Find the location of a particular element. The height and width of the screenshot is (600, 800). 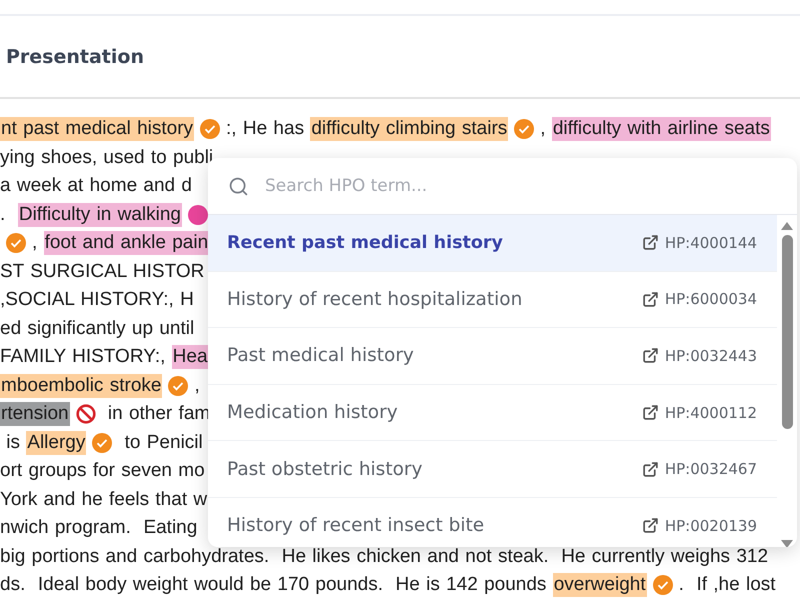

note-text: big portions and carbohydrates. He likes chicken and not steak. He currently weighs 312 is located at coordinates (384, 556).